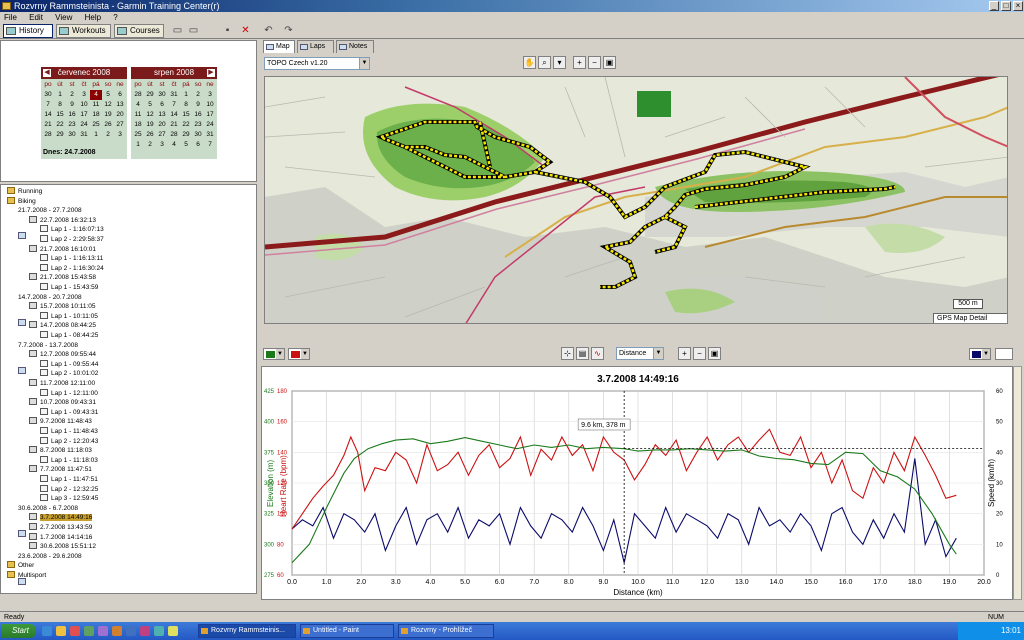 The width and height of the screenshot is (1024, 640). Describe the element at coordinates (72, 240) in the screenshot. I see `tree-lap-item: Lap 2 - 2:29:58:37` at that location.